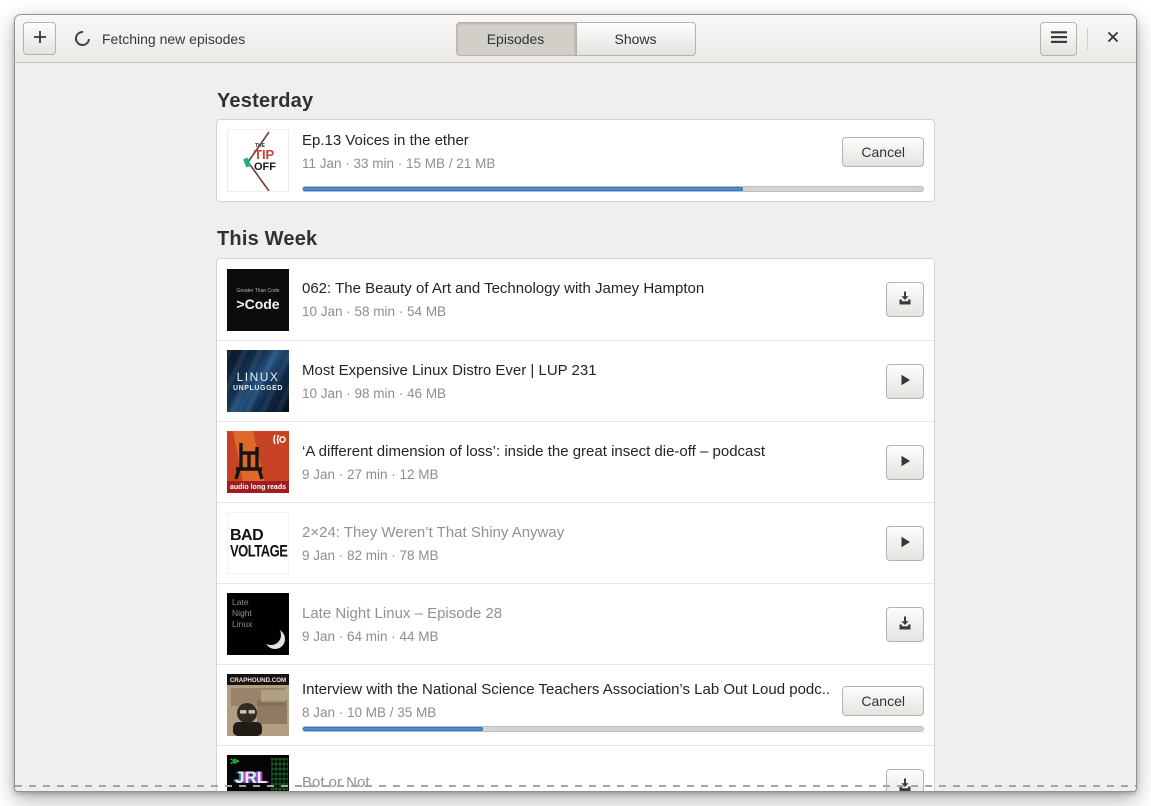 This screenshot has width=1151, height=806. I want to click on tab-episodes: Episodes, so click(515, 39).